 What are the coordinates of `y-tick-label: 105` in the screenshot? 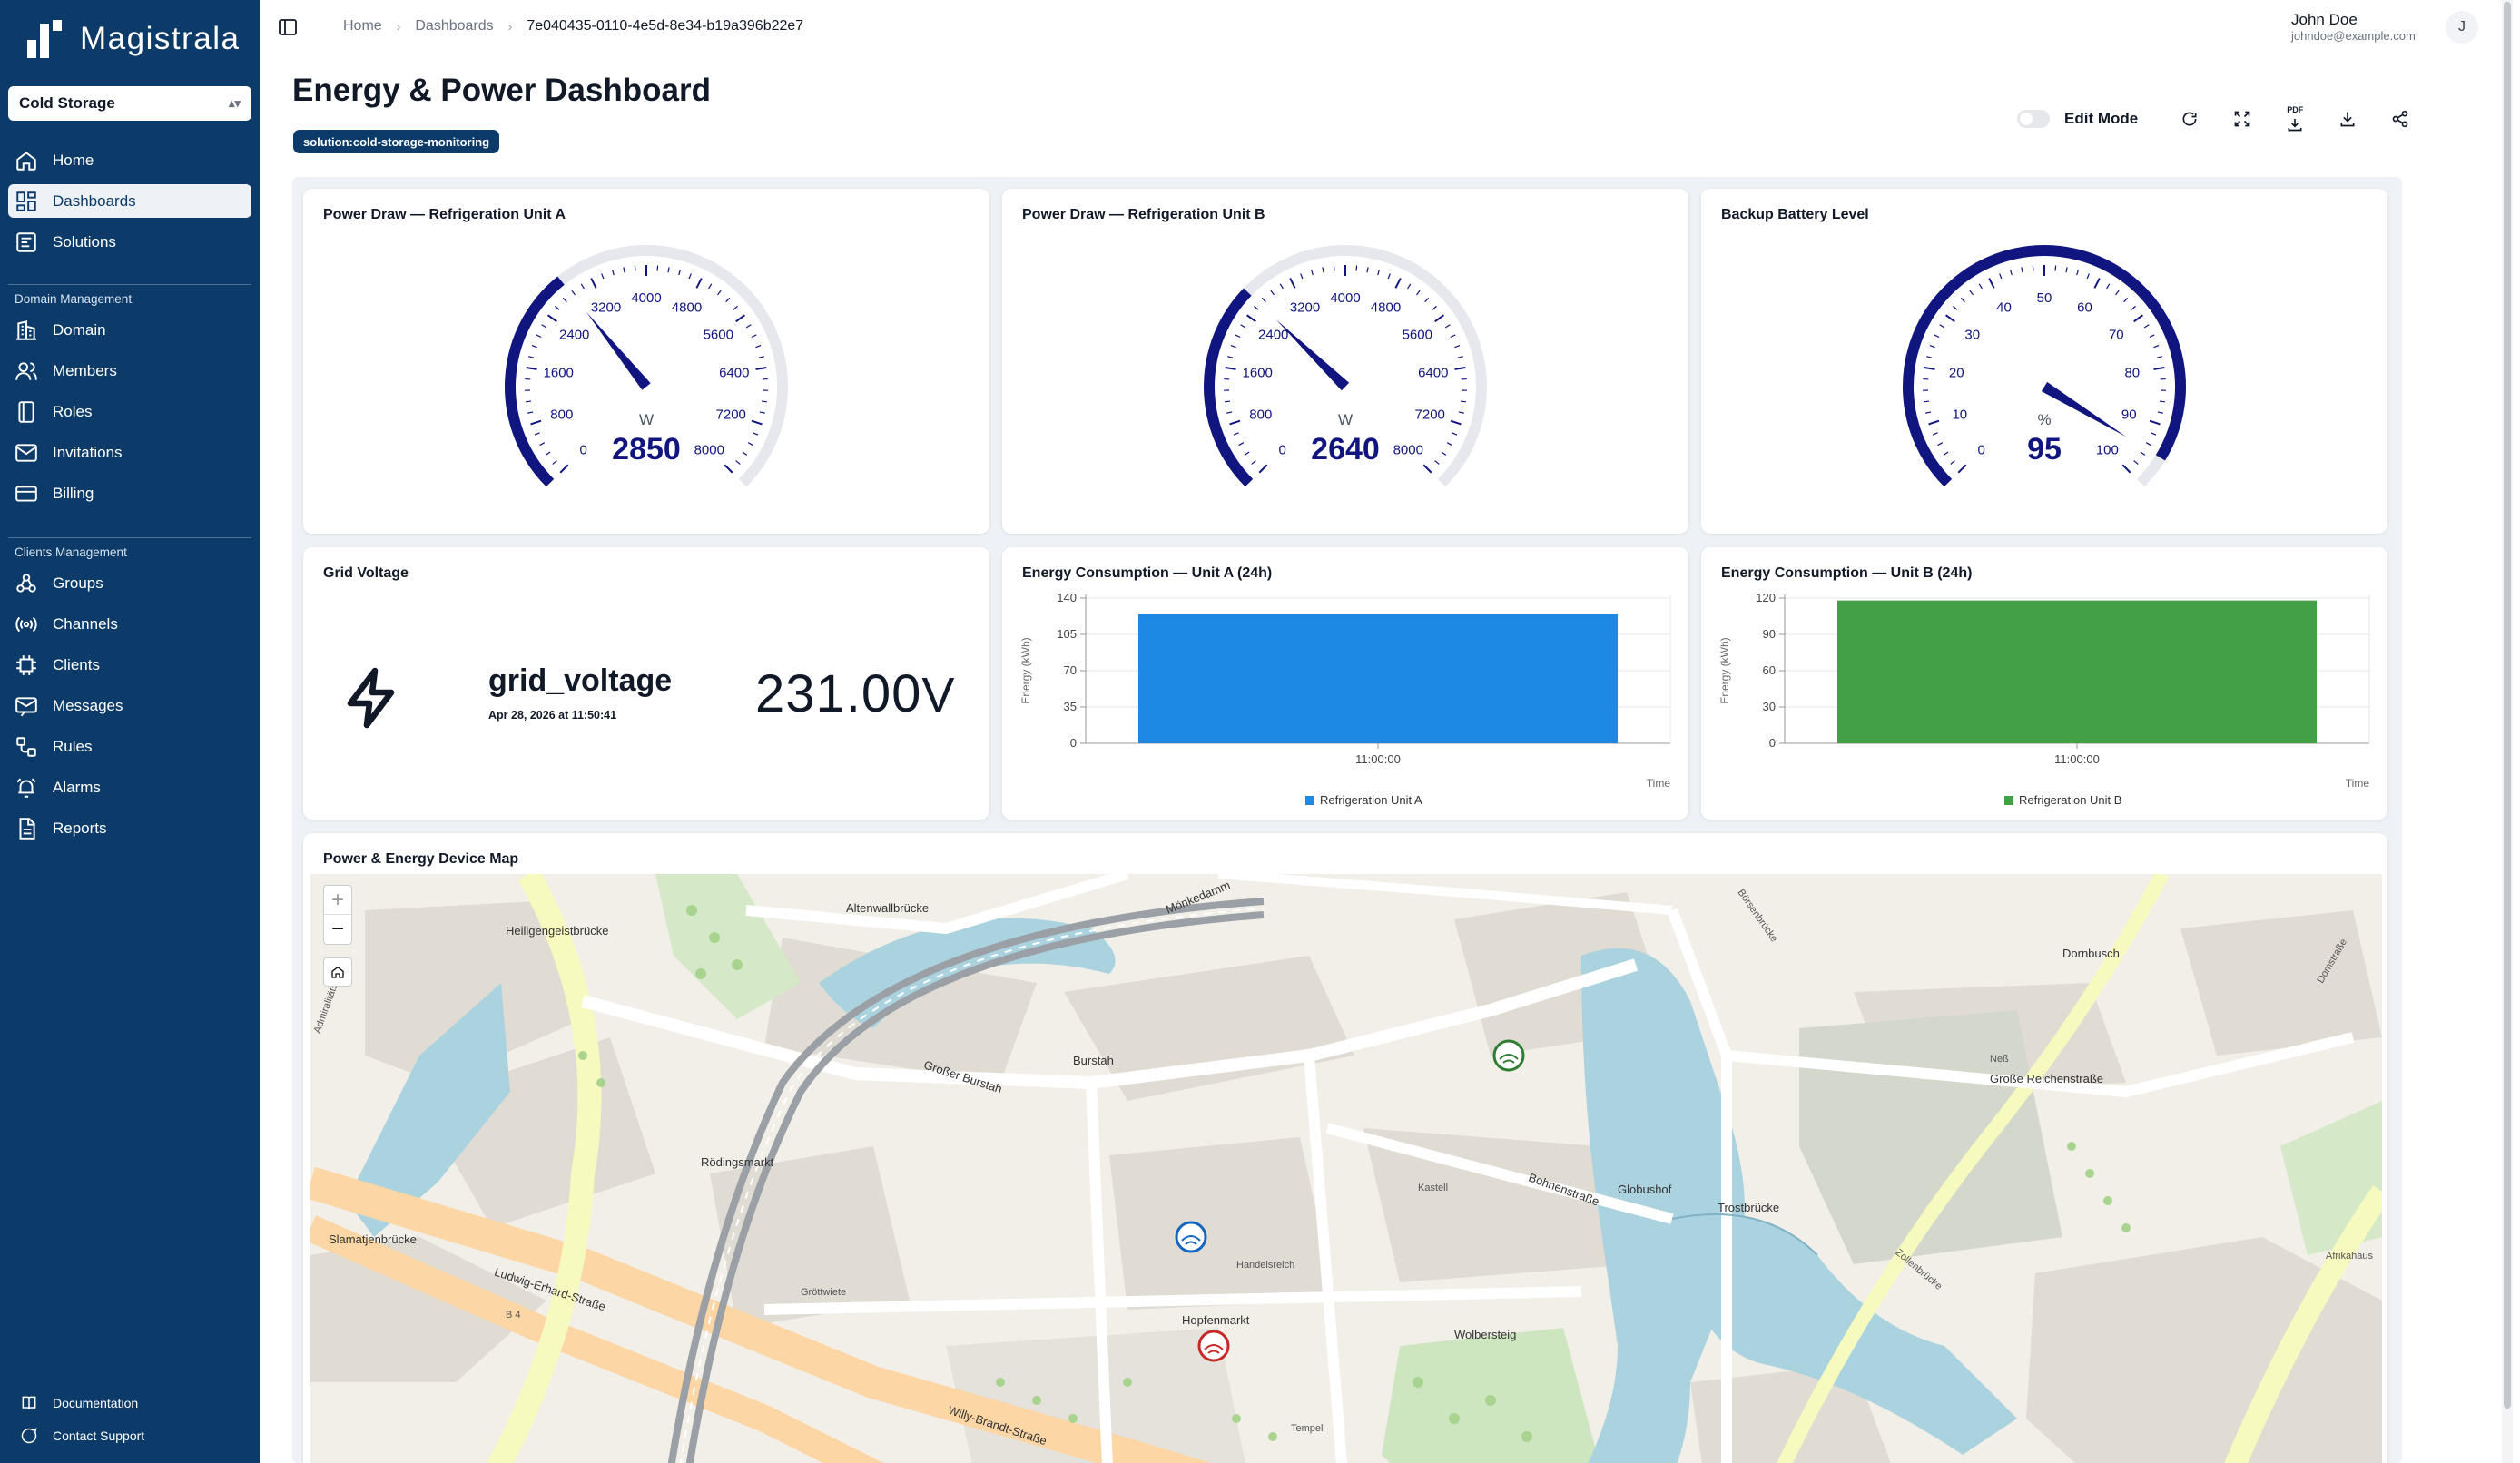 It's located at (1067, 634).